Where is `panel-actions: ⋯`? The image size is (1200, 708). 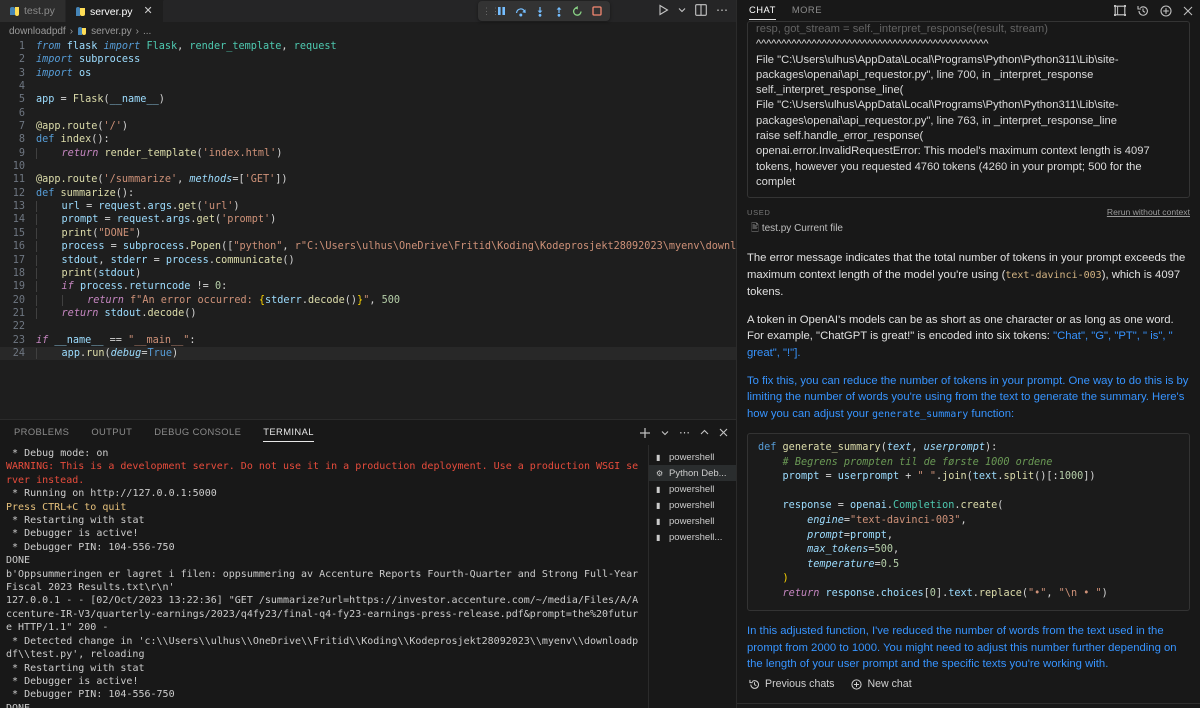
panel-actions: ⋯ is located at coordinates (683, 432).